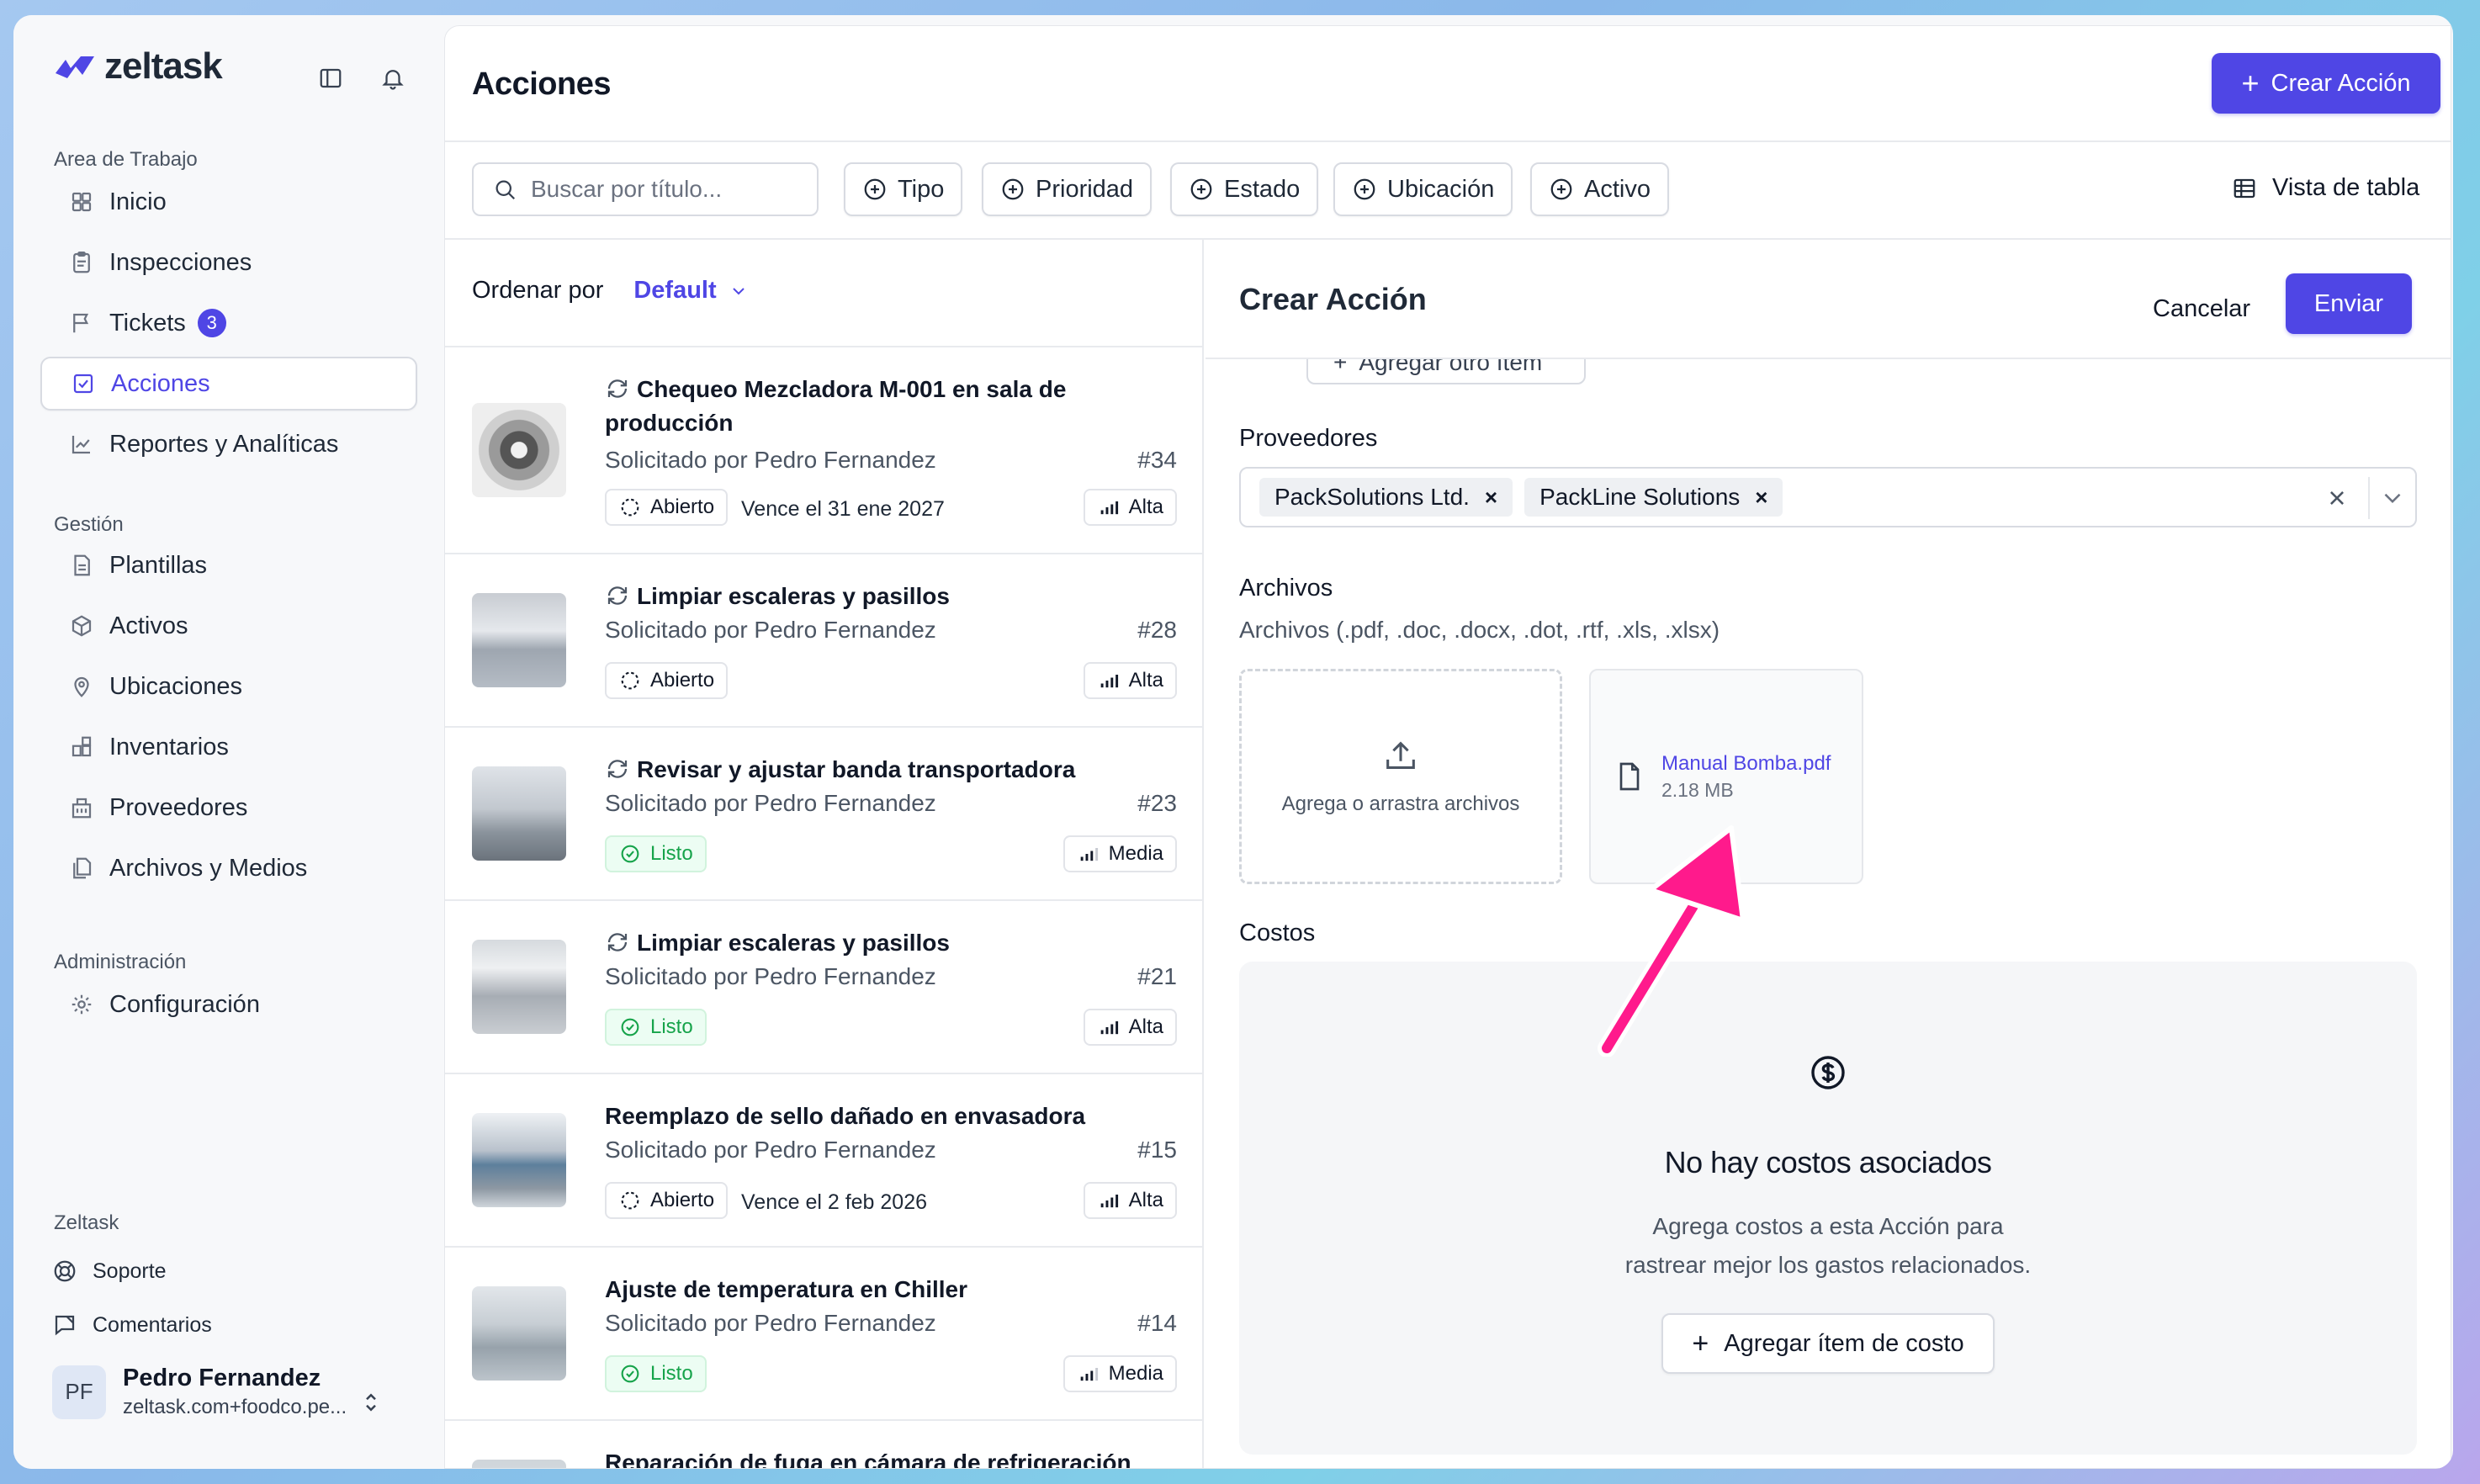  What do you see at coordinates (137, 66) in the screenshot?
I see `brand: zeltask` at bounding box center [137, 66].